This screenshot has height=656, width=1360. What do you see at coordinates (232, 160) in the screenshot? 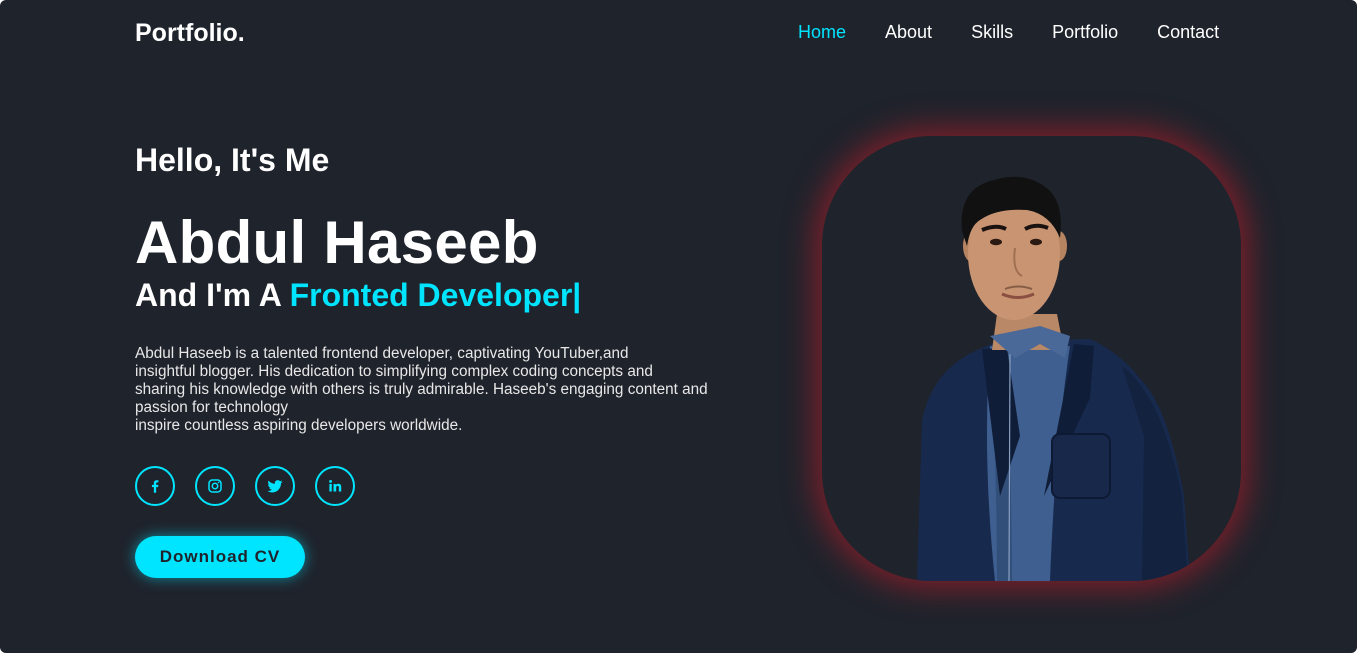
I see `greeting: Hello, It's Me` at bounding box center [232, 160].